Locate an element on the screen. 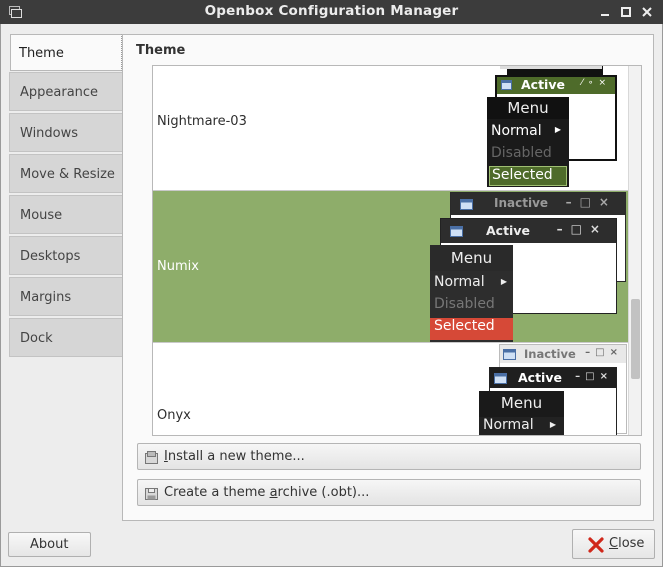 Image resolution: width=663 pixels, height=567 pixels. close-button: Close is located at coordinates (613, 544).